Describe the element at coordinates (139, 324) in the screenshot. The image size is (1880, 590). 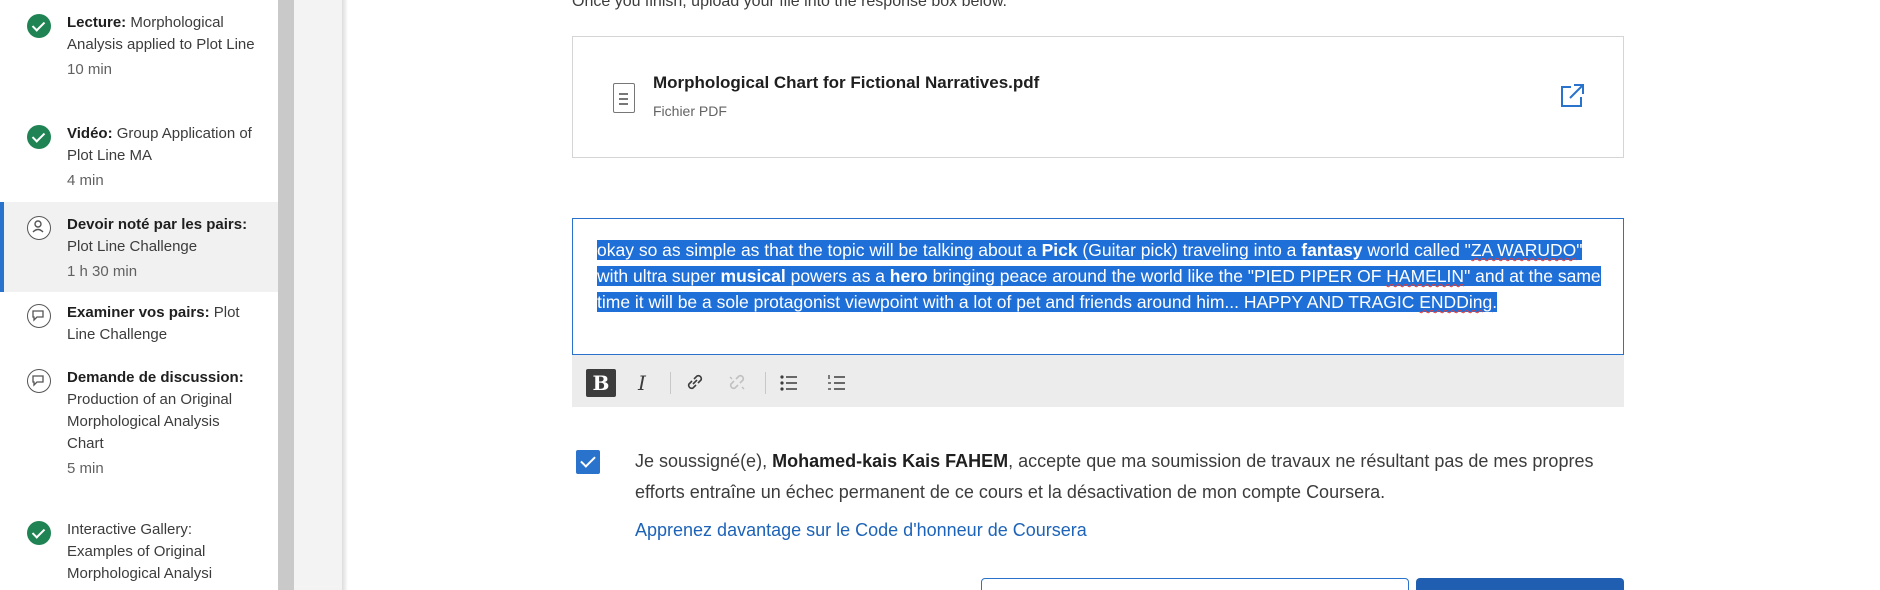
I see `sidebar-item-review-peers: Examiner vos pairs: Plot Line Challenge` at that location.